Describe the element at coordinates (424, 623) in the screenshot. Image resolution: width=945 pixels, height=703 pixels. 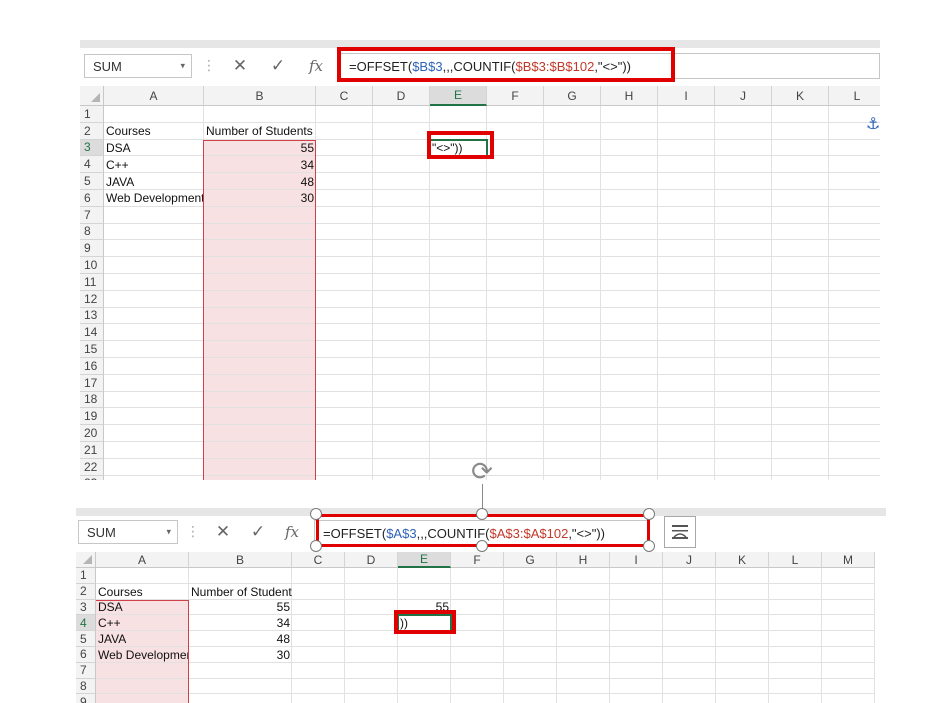
I see `editing-cell-text: ))` at that location.